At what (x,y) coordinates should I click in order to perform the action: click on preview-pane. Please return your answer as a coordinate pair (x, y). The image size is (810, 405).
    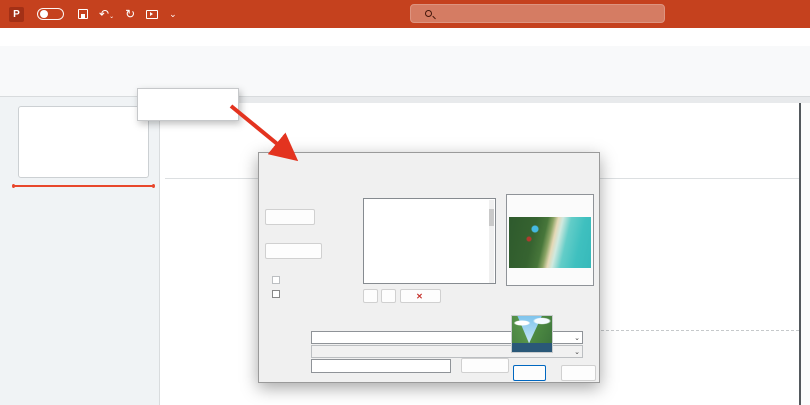
    Looking at the image, I should click on (550, 240).